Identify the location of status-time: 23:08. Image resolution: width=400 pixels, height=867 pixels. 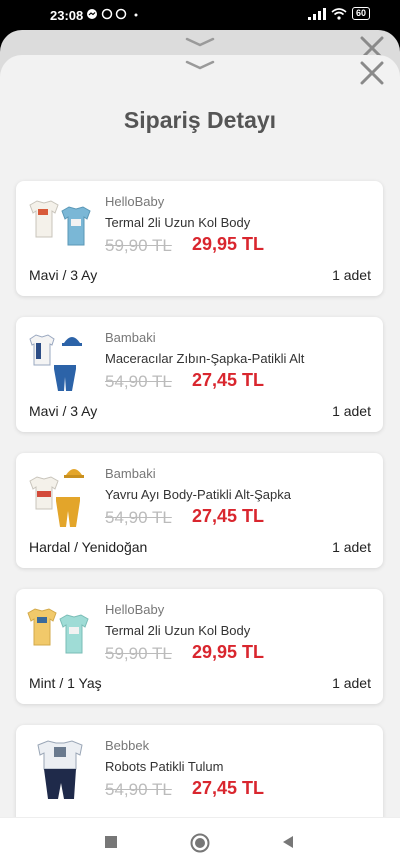
(67, 15).